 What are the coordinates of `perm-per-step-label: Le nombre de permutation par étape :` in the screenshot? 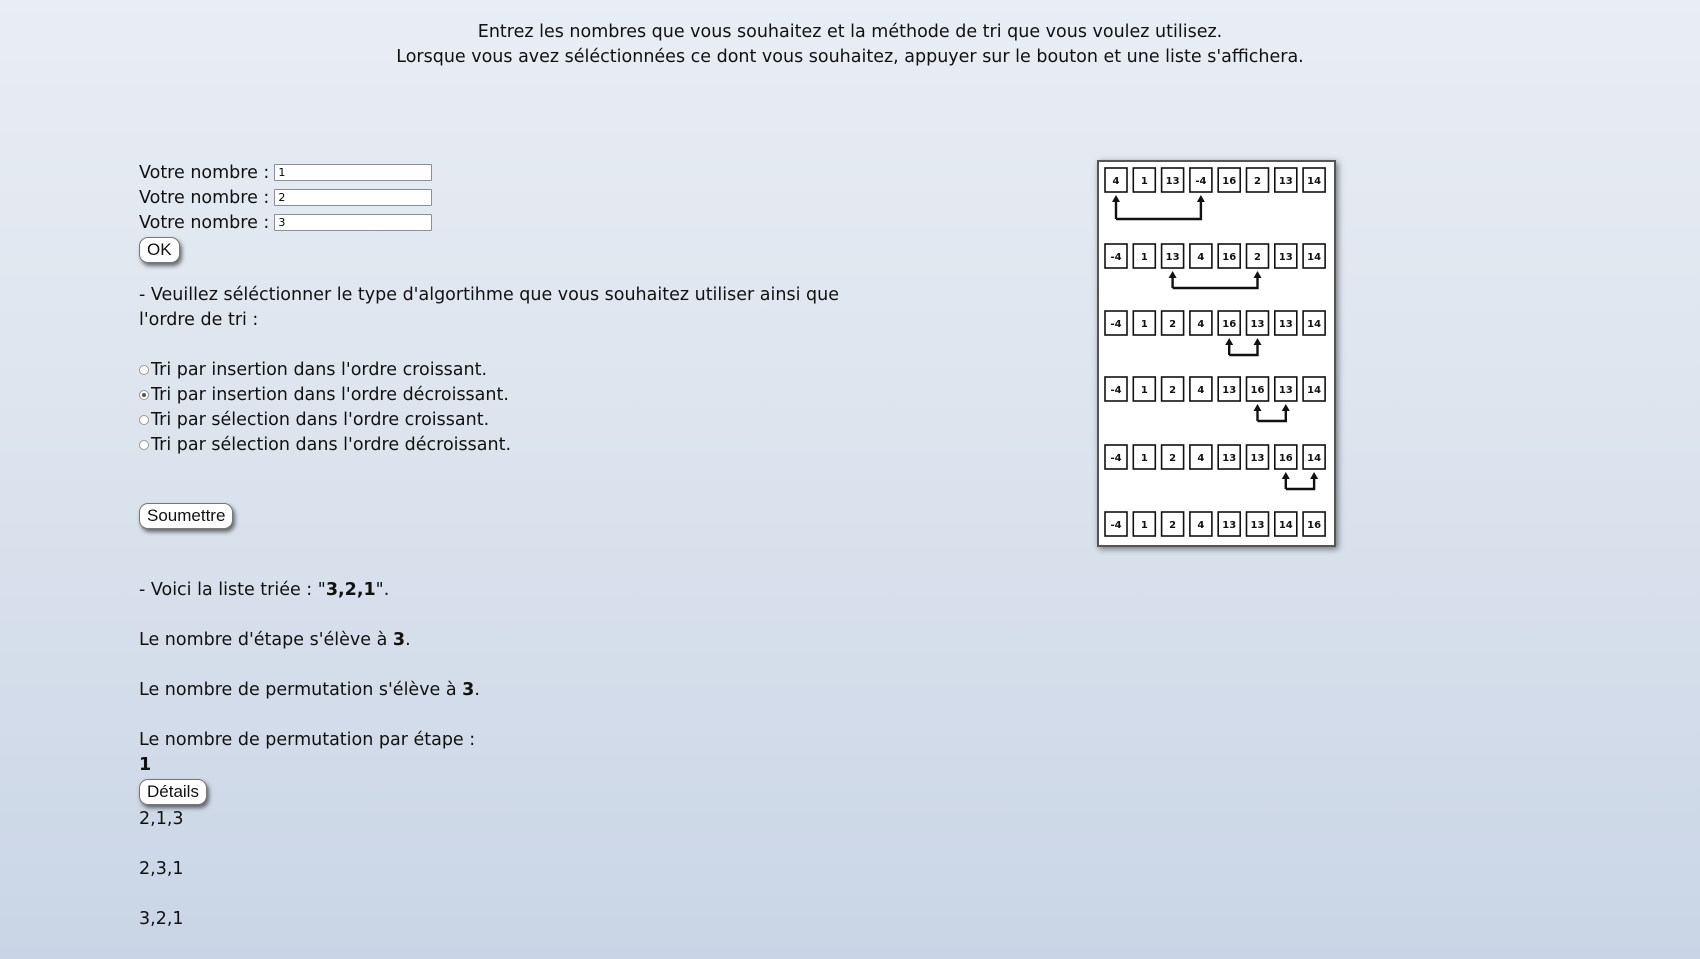 It's located at (307, 740).